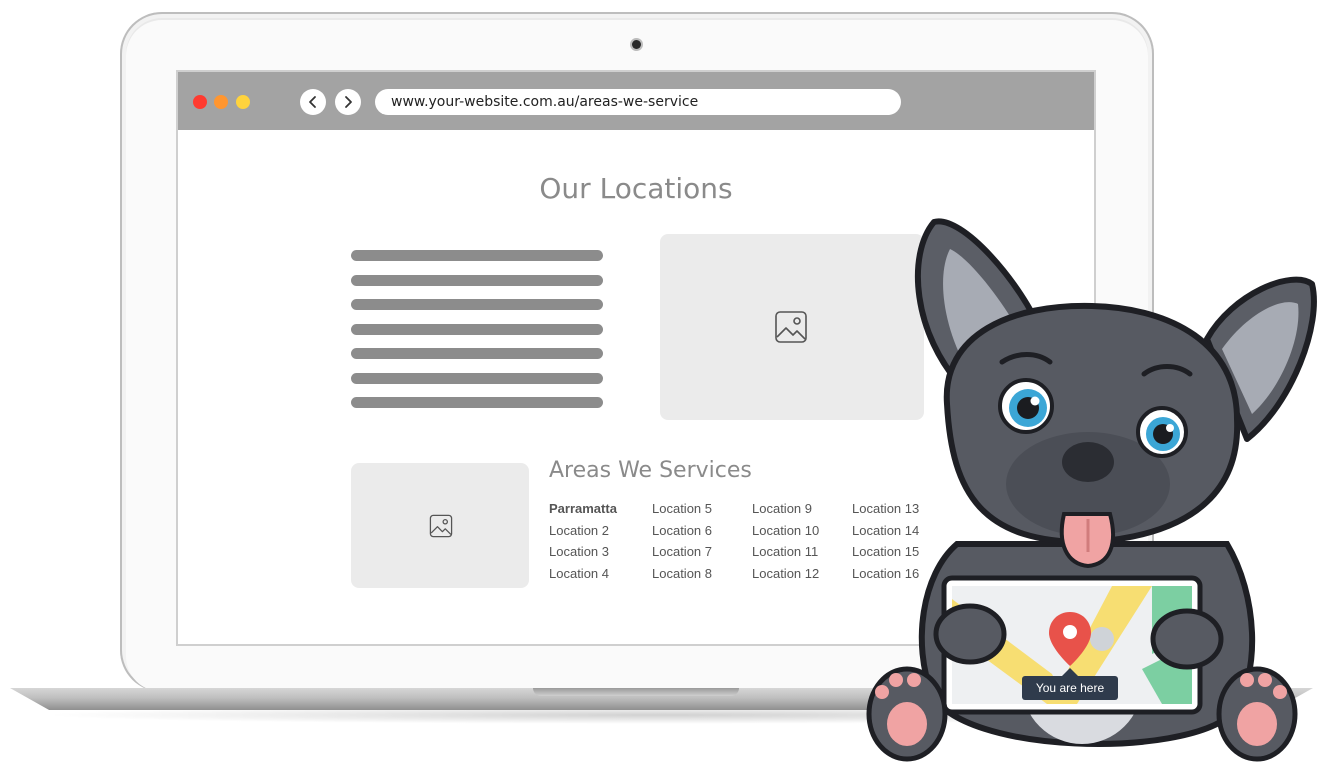 This screenshot has height=769, width=1323. I want to click on maximize-window-button, so click(243, 102).